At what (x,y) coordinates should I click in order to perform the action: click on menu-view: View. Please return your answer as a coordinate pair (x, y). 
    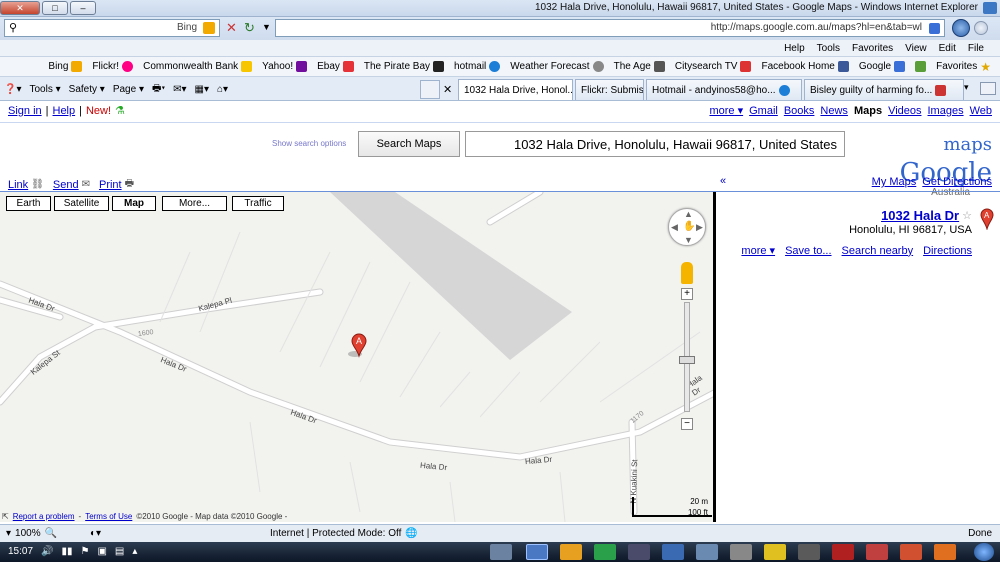
    Looking at the image, I should click on (916, 48).